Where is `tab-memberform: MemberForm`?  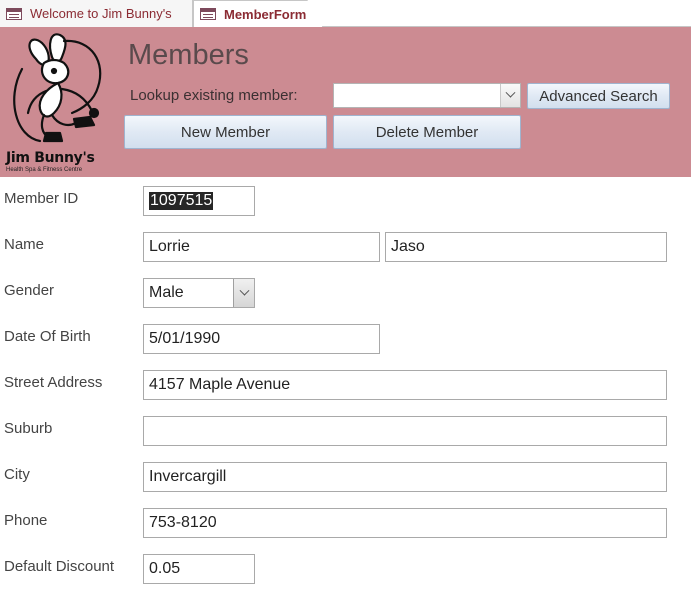 tab-memberform: MemberForm is located at coordinates (258, 14).